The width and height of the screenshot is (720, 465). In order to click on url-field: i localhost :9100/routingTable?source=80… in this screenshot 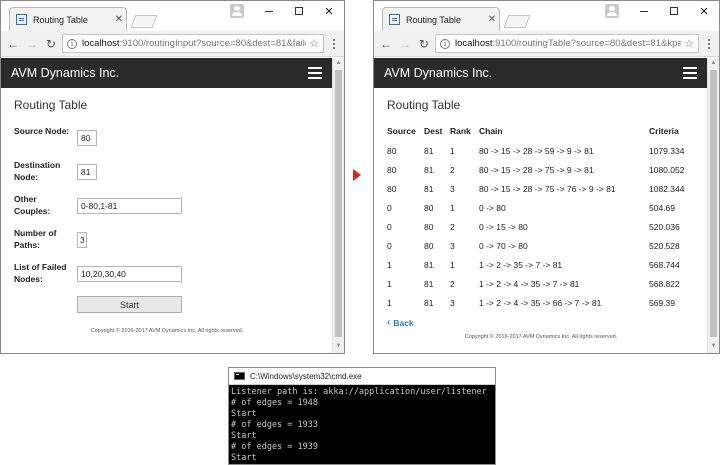, I will do `click(567, 43)`.